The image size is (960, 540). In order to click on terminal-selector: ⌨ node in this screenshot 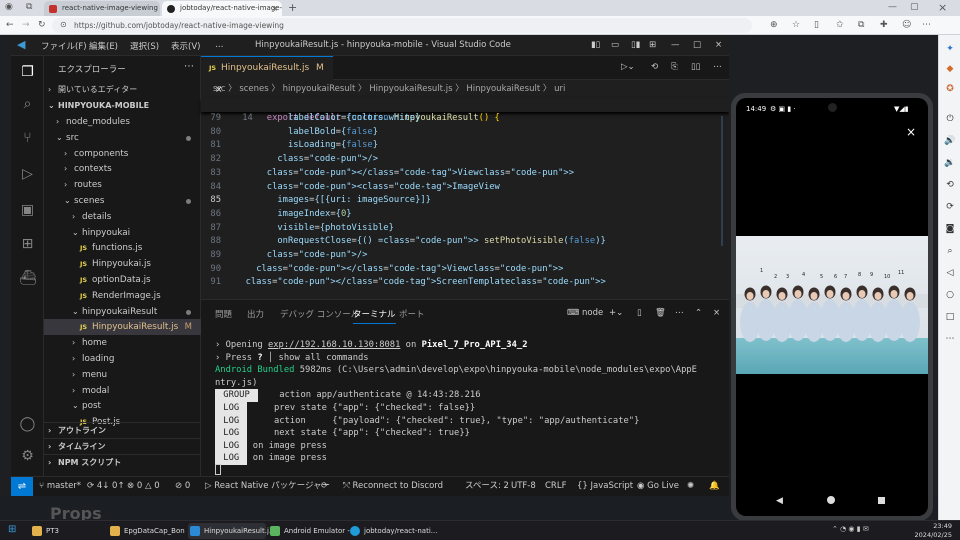, I will do `click(585, 313)`.